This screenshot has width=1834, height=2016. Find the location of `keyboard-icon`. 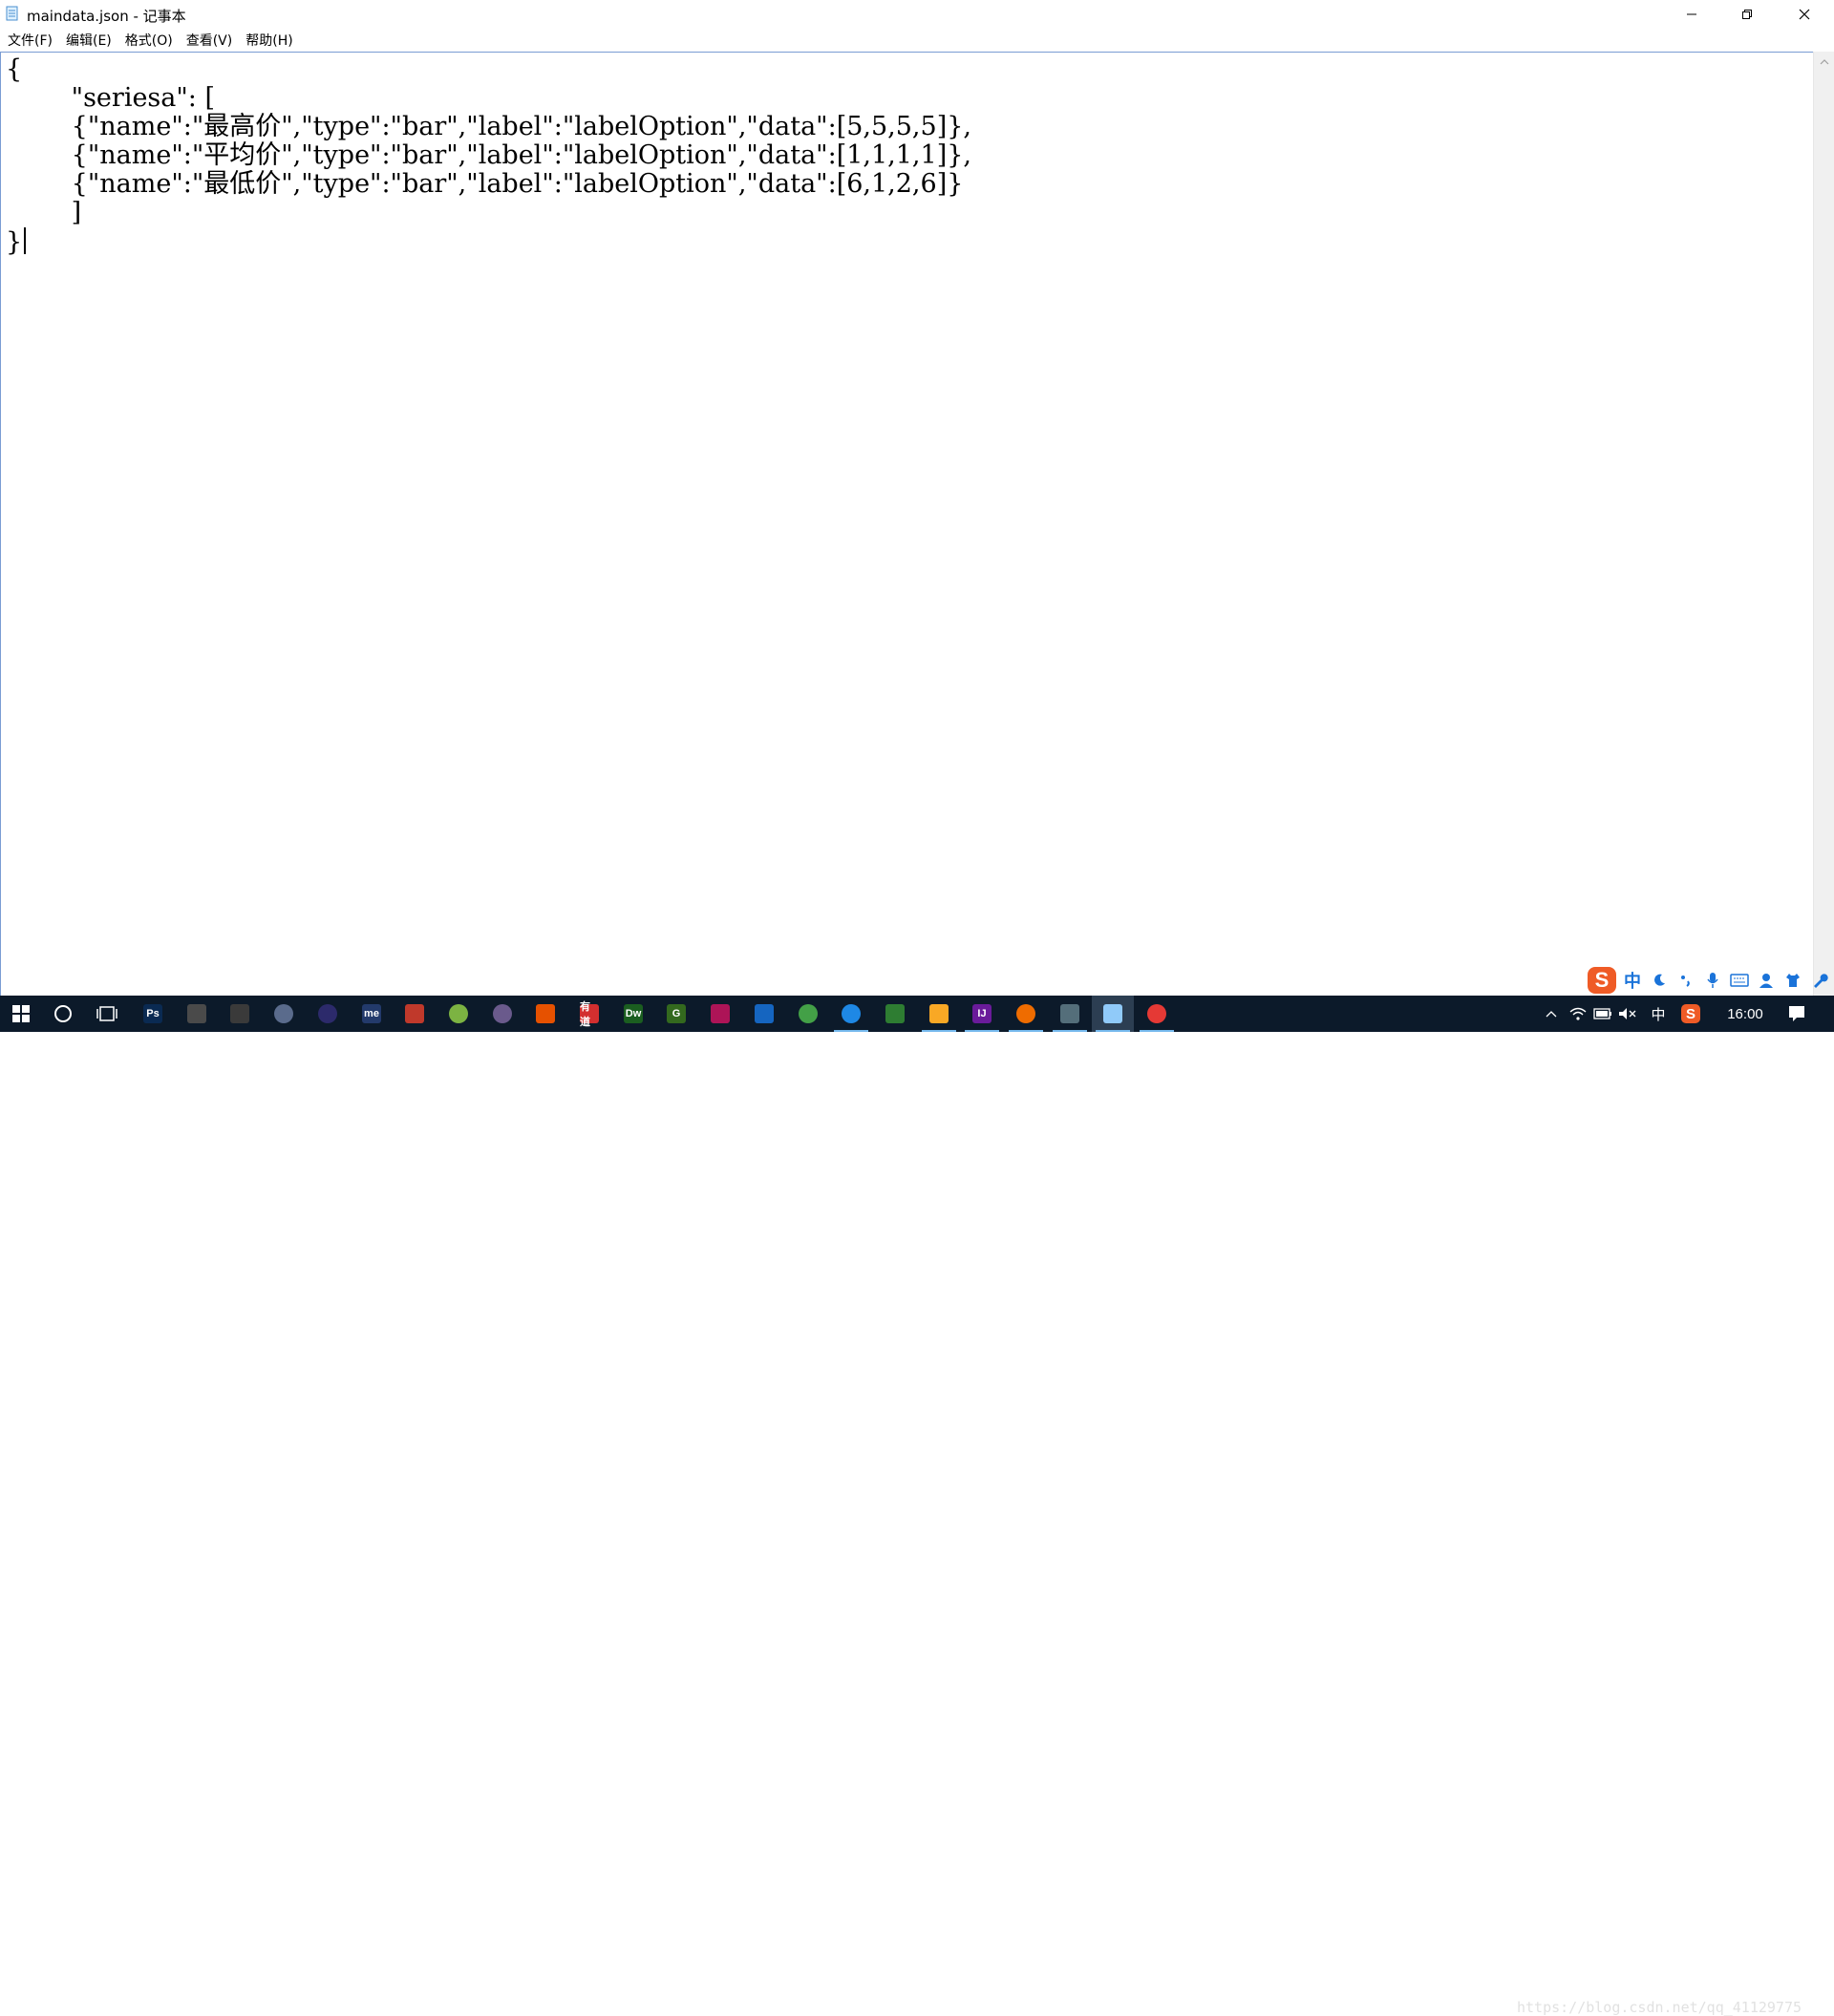

keyboard-icon is located at coordinates (1740, 980).